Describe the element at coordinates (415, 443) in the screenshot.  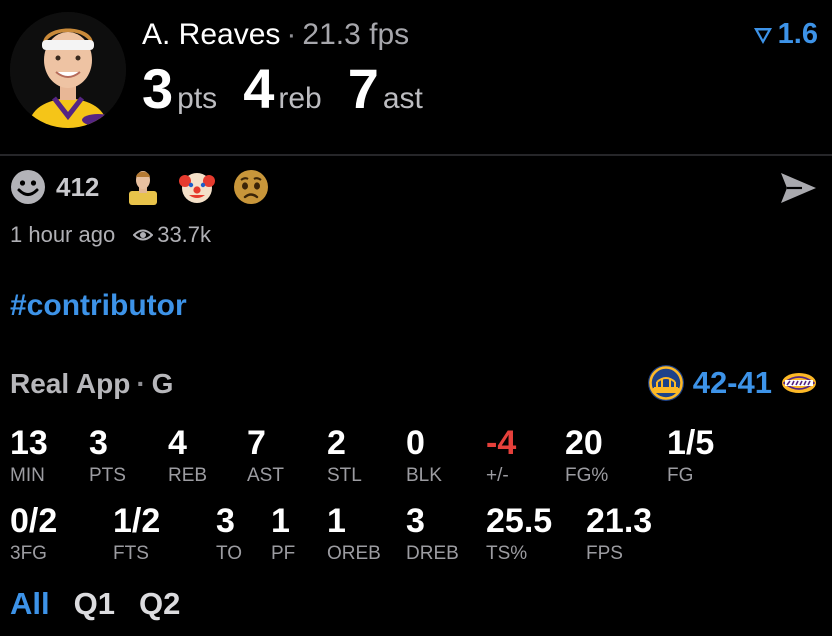
I see `stat-value: 0` at that location.